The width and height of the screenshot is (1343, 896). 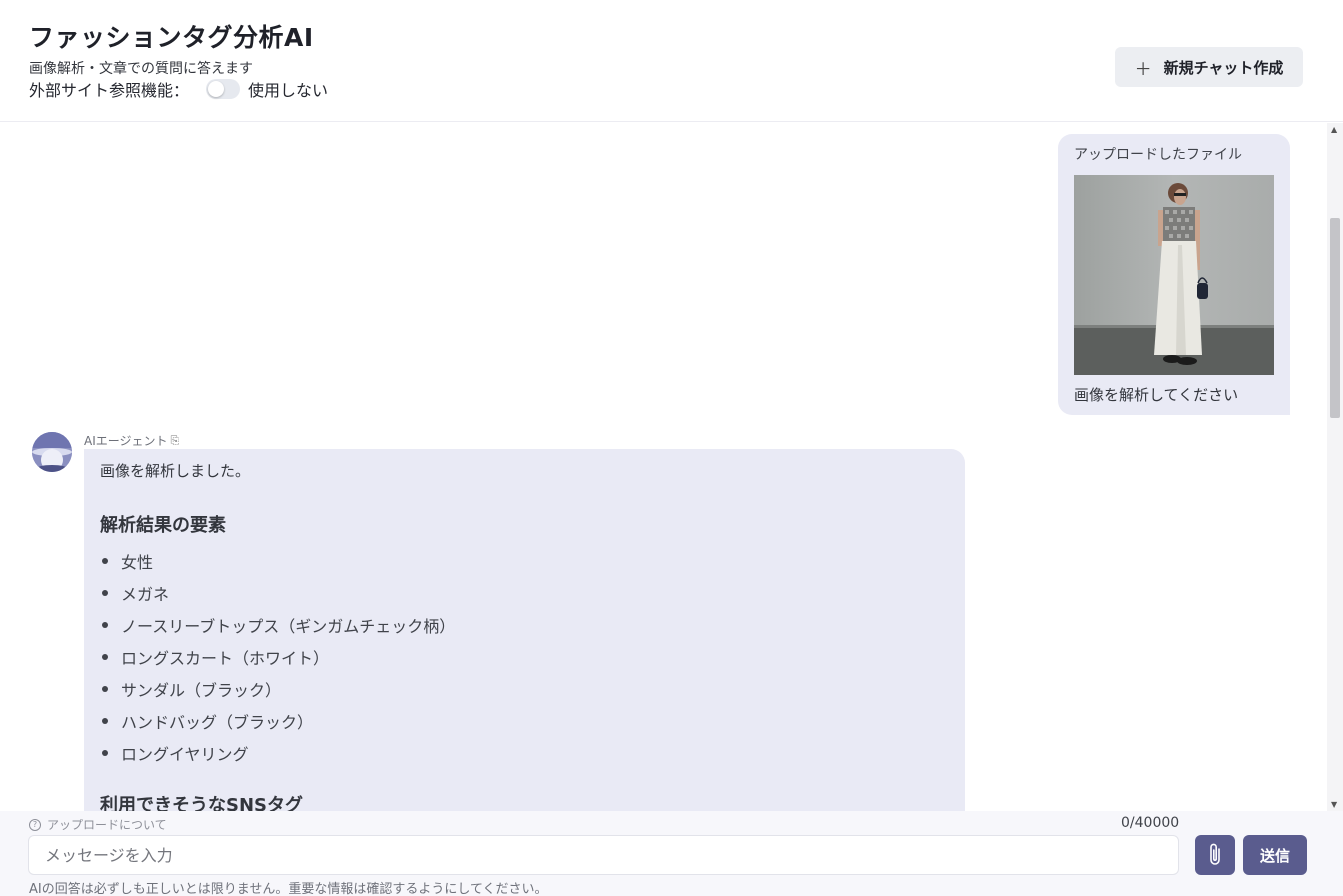 I want to click on list-item: サンダル（ブラック）, so click(x=277, y=689).